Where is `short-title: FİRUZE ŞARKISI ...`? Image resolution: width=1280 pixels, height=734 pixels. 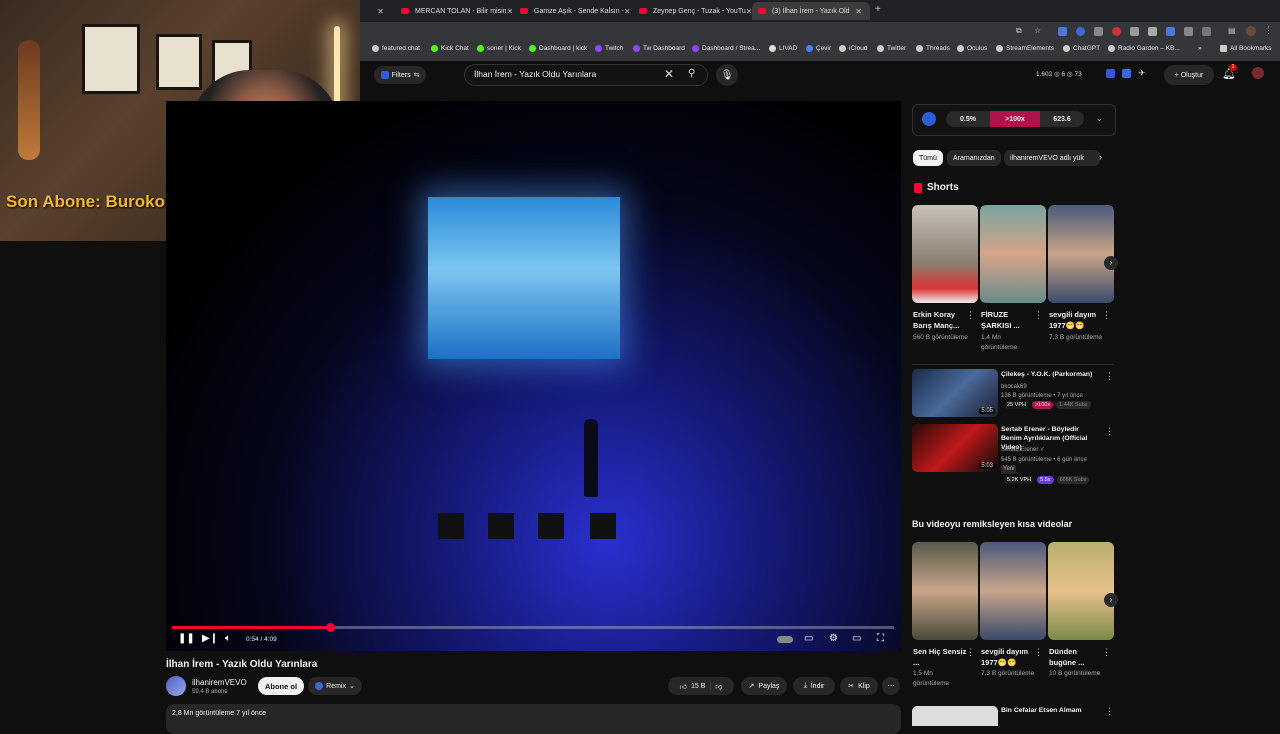 short-title: FİRUZE ŞARKISI ... is located at coordinates (1009, 320).